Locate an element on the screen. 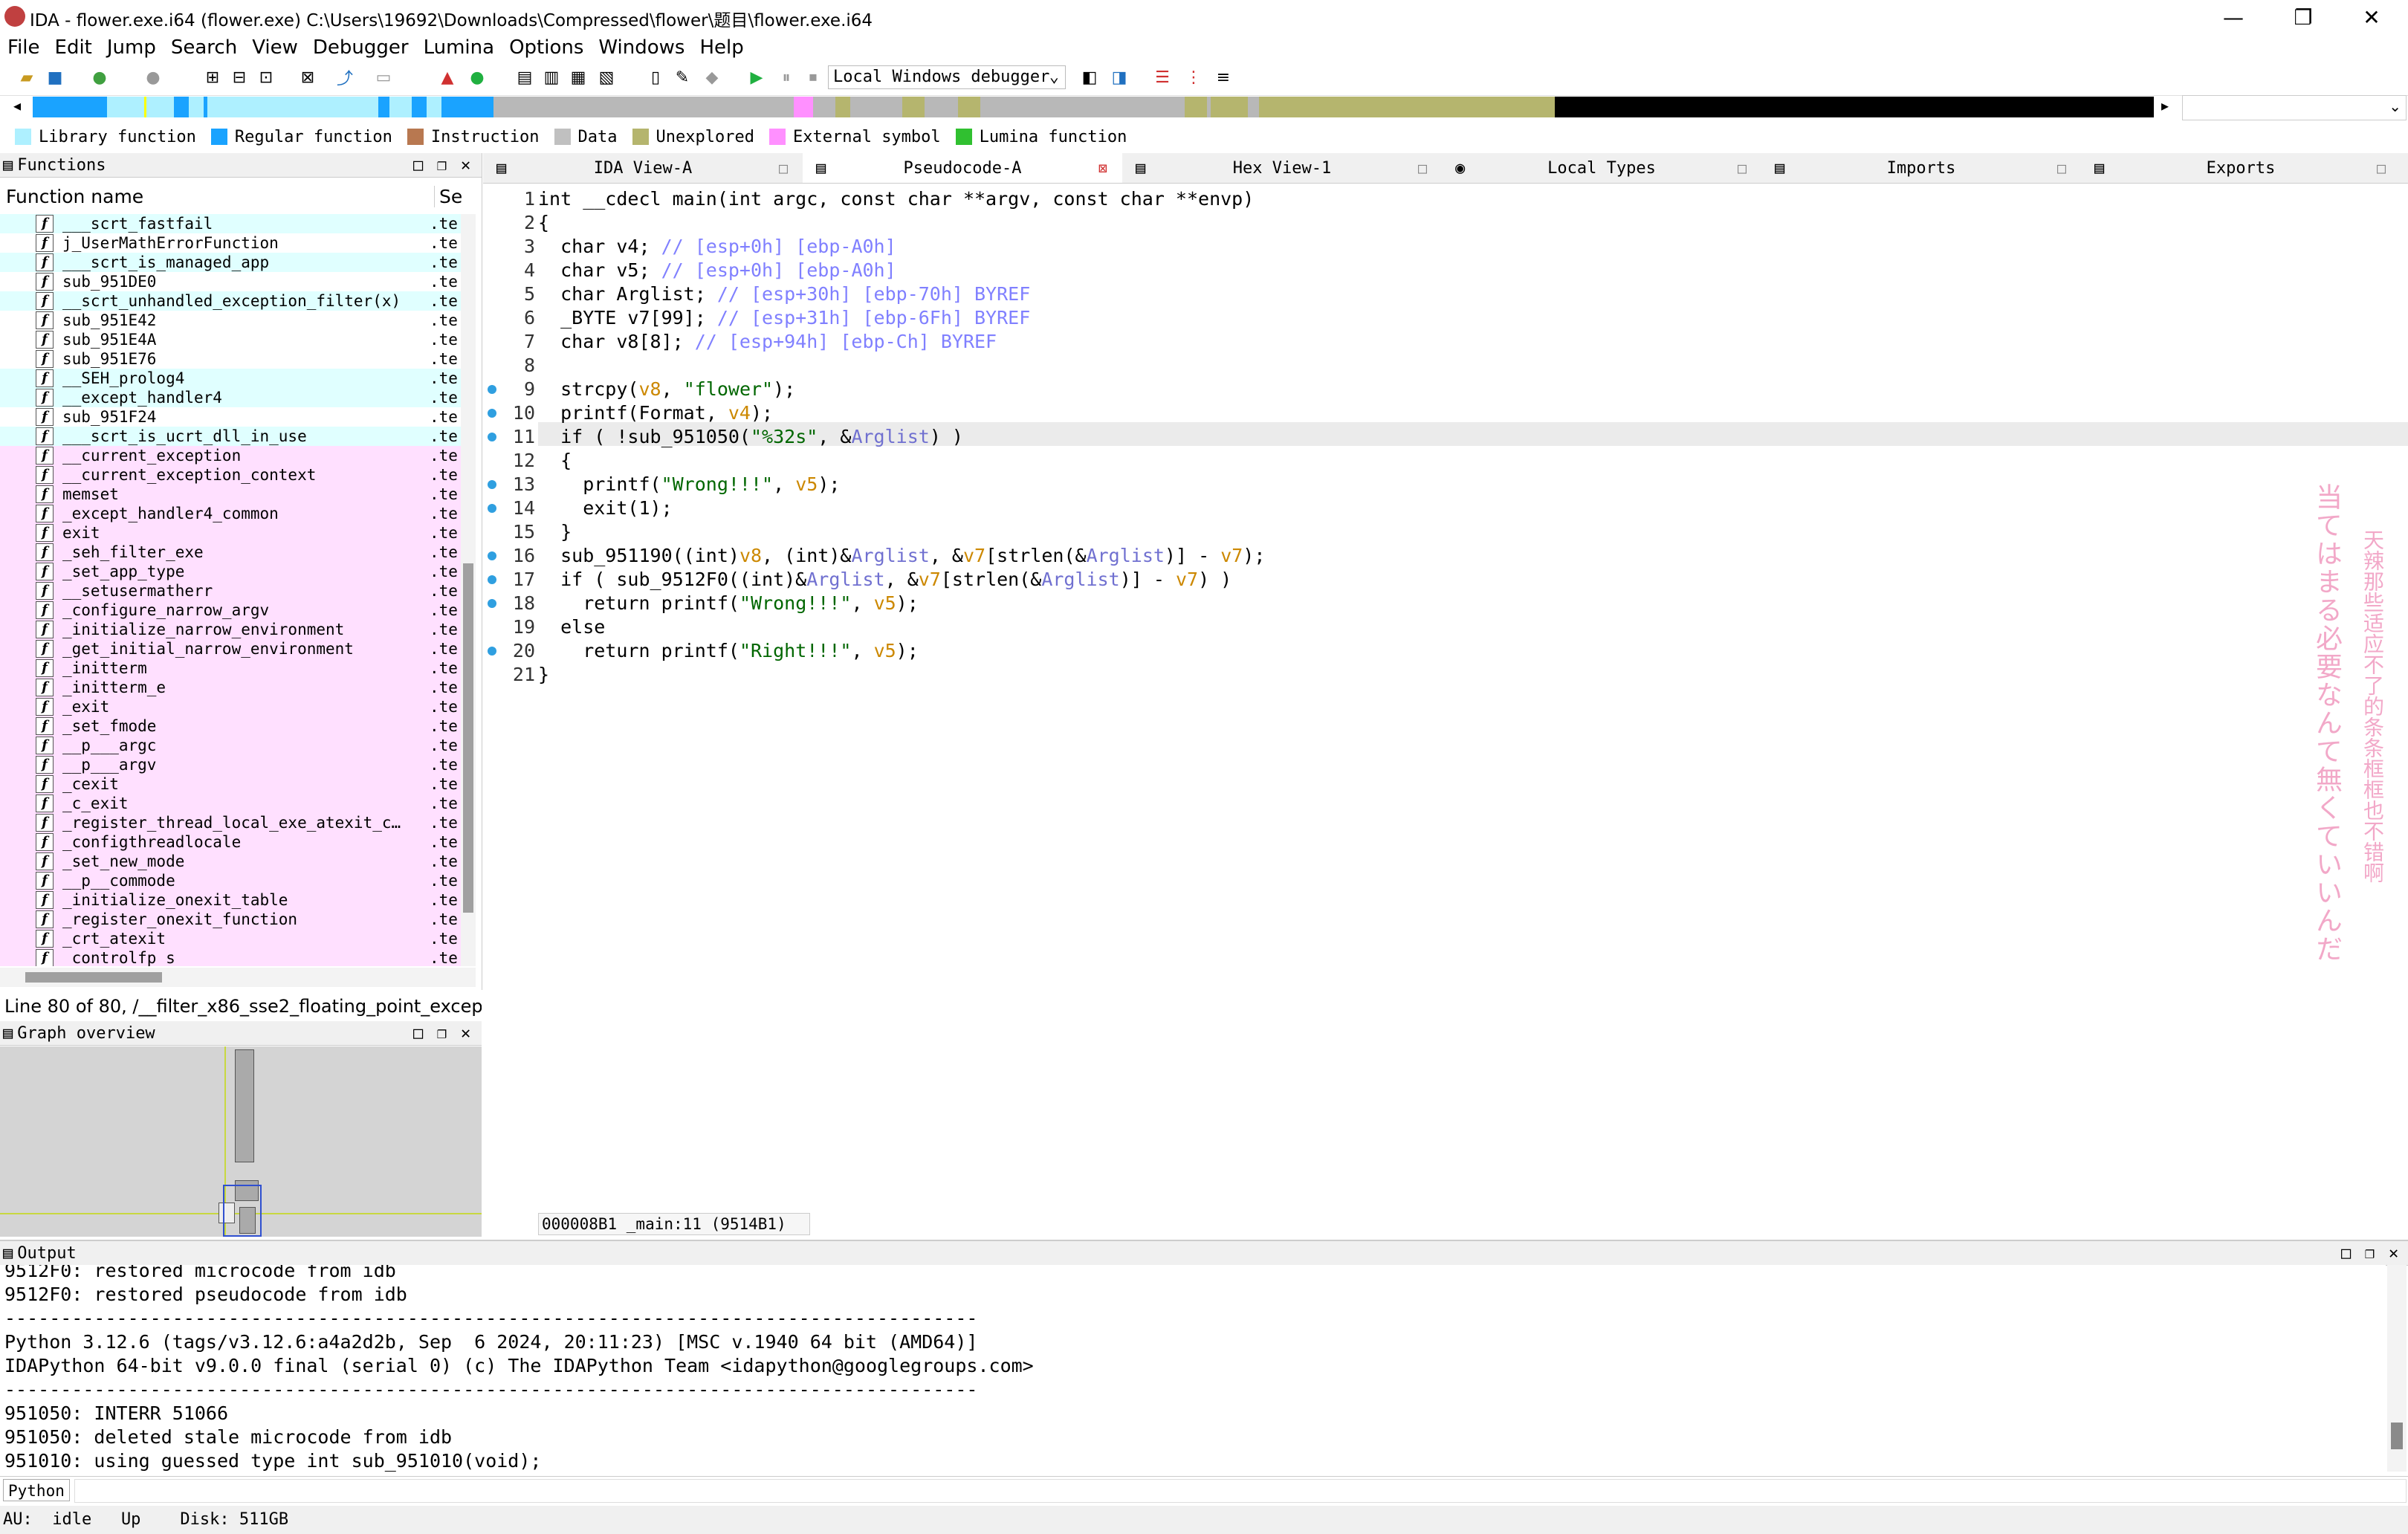  nav-right-arrow: ▸ is located at coordinates (2165, 105).